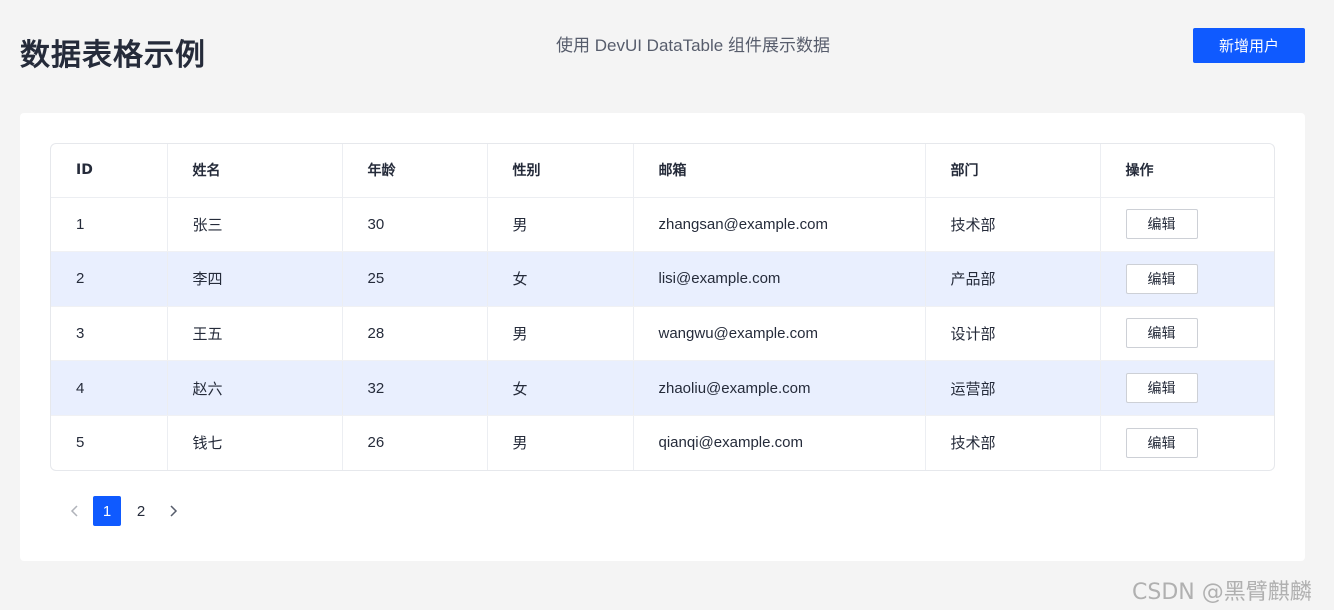  Describe the element at coordinates (1013, 388) in the screenshot. I see `cell-department: 运营部` at that location.